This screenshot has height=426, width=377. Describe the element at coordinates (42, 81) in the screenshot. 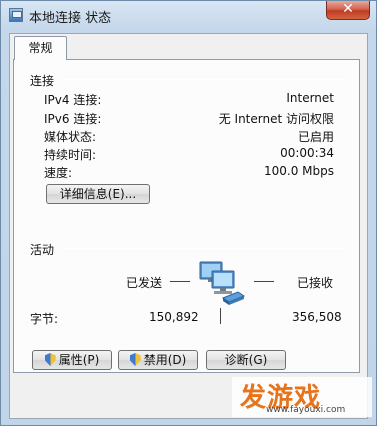

I see `connection-group-label: 连接` at that location.